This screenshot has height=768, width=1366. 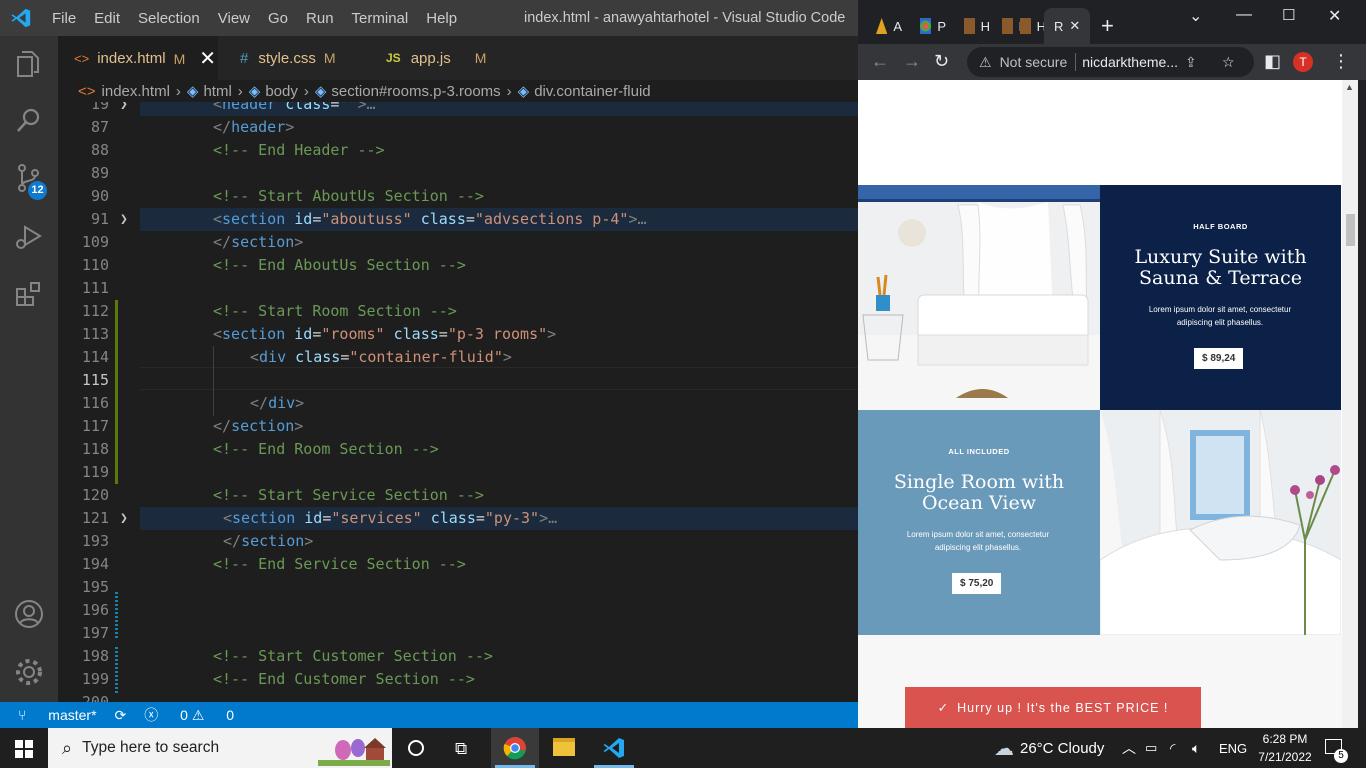 What do you see at coordinates (1053, 707) in the screenshot?
I see `best-price-button: ✓ Hurry up ! It's the BEST PRICE !` at bounding box center [1053, 707].